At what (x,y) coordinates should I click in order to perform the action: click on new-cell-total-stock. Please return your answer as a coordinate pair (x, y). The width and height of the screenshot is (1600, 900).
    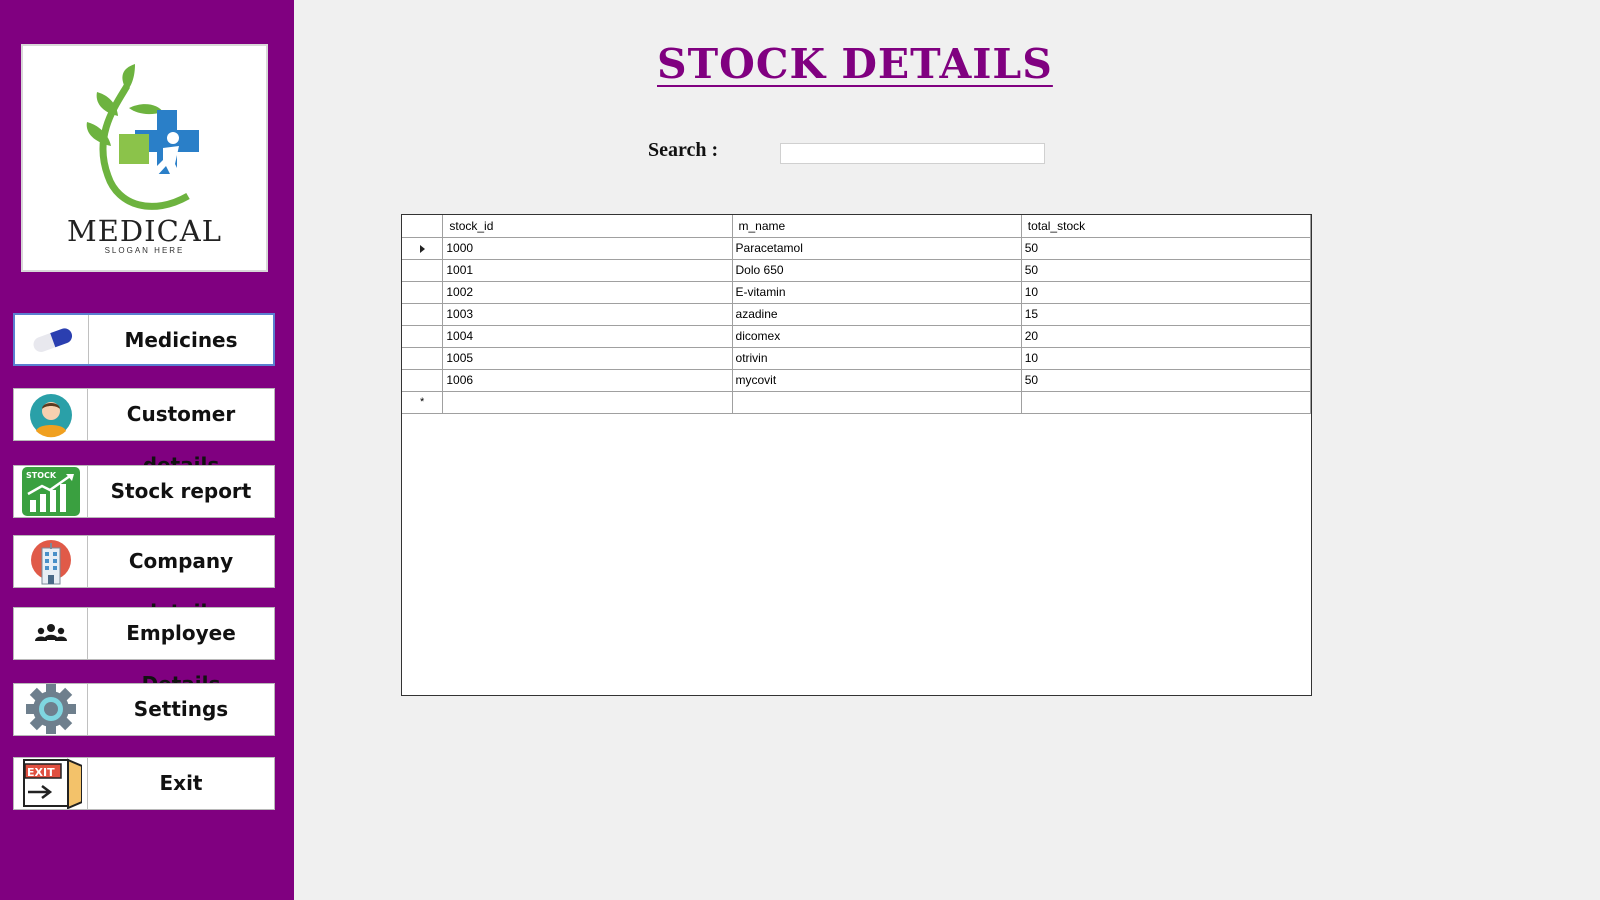
    Looking at the image, I should click on (1166, 402).